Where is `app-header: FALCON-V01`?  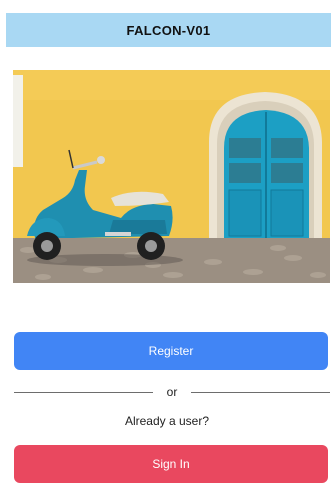 app-header: FALCON-V01 is located at coordinates (168, 30).